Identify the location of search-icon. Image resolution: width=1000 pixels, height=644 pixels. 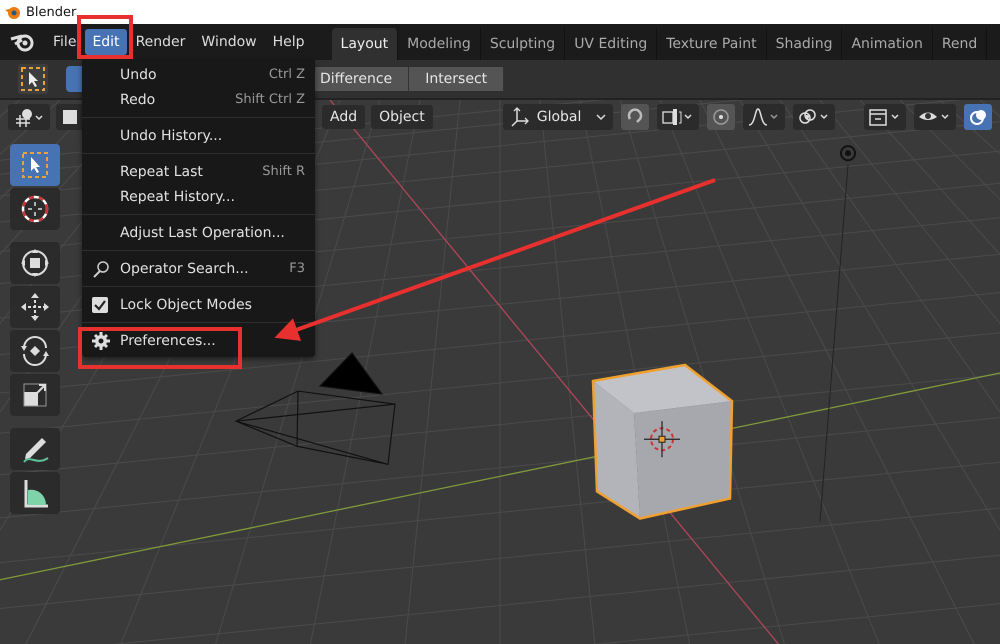
(101, 269).